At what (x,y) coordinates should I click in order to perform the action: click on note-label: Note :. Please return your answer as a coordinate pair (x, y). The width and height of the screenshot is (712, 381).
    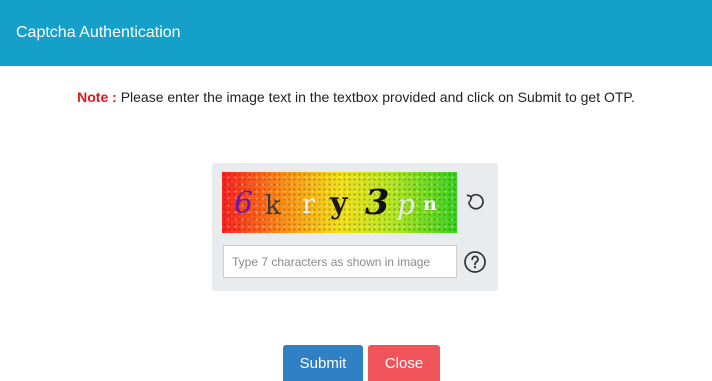
    Looking at the image, I should click on (97, 97).